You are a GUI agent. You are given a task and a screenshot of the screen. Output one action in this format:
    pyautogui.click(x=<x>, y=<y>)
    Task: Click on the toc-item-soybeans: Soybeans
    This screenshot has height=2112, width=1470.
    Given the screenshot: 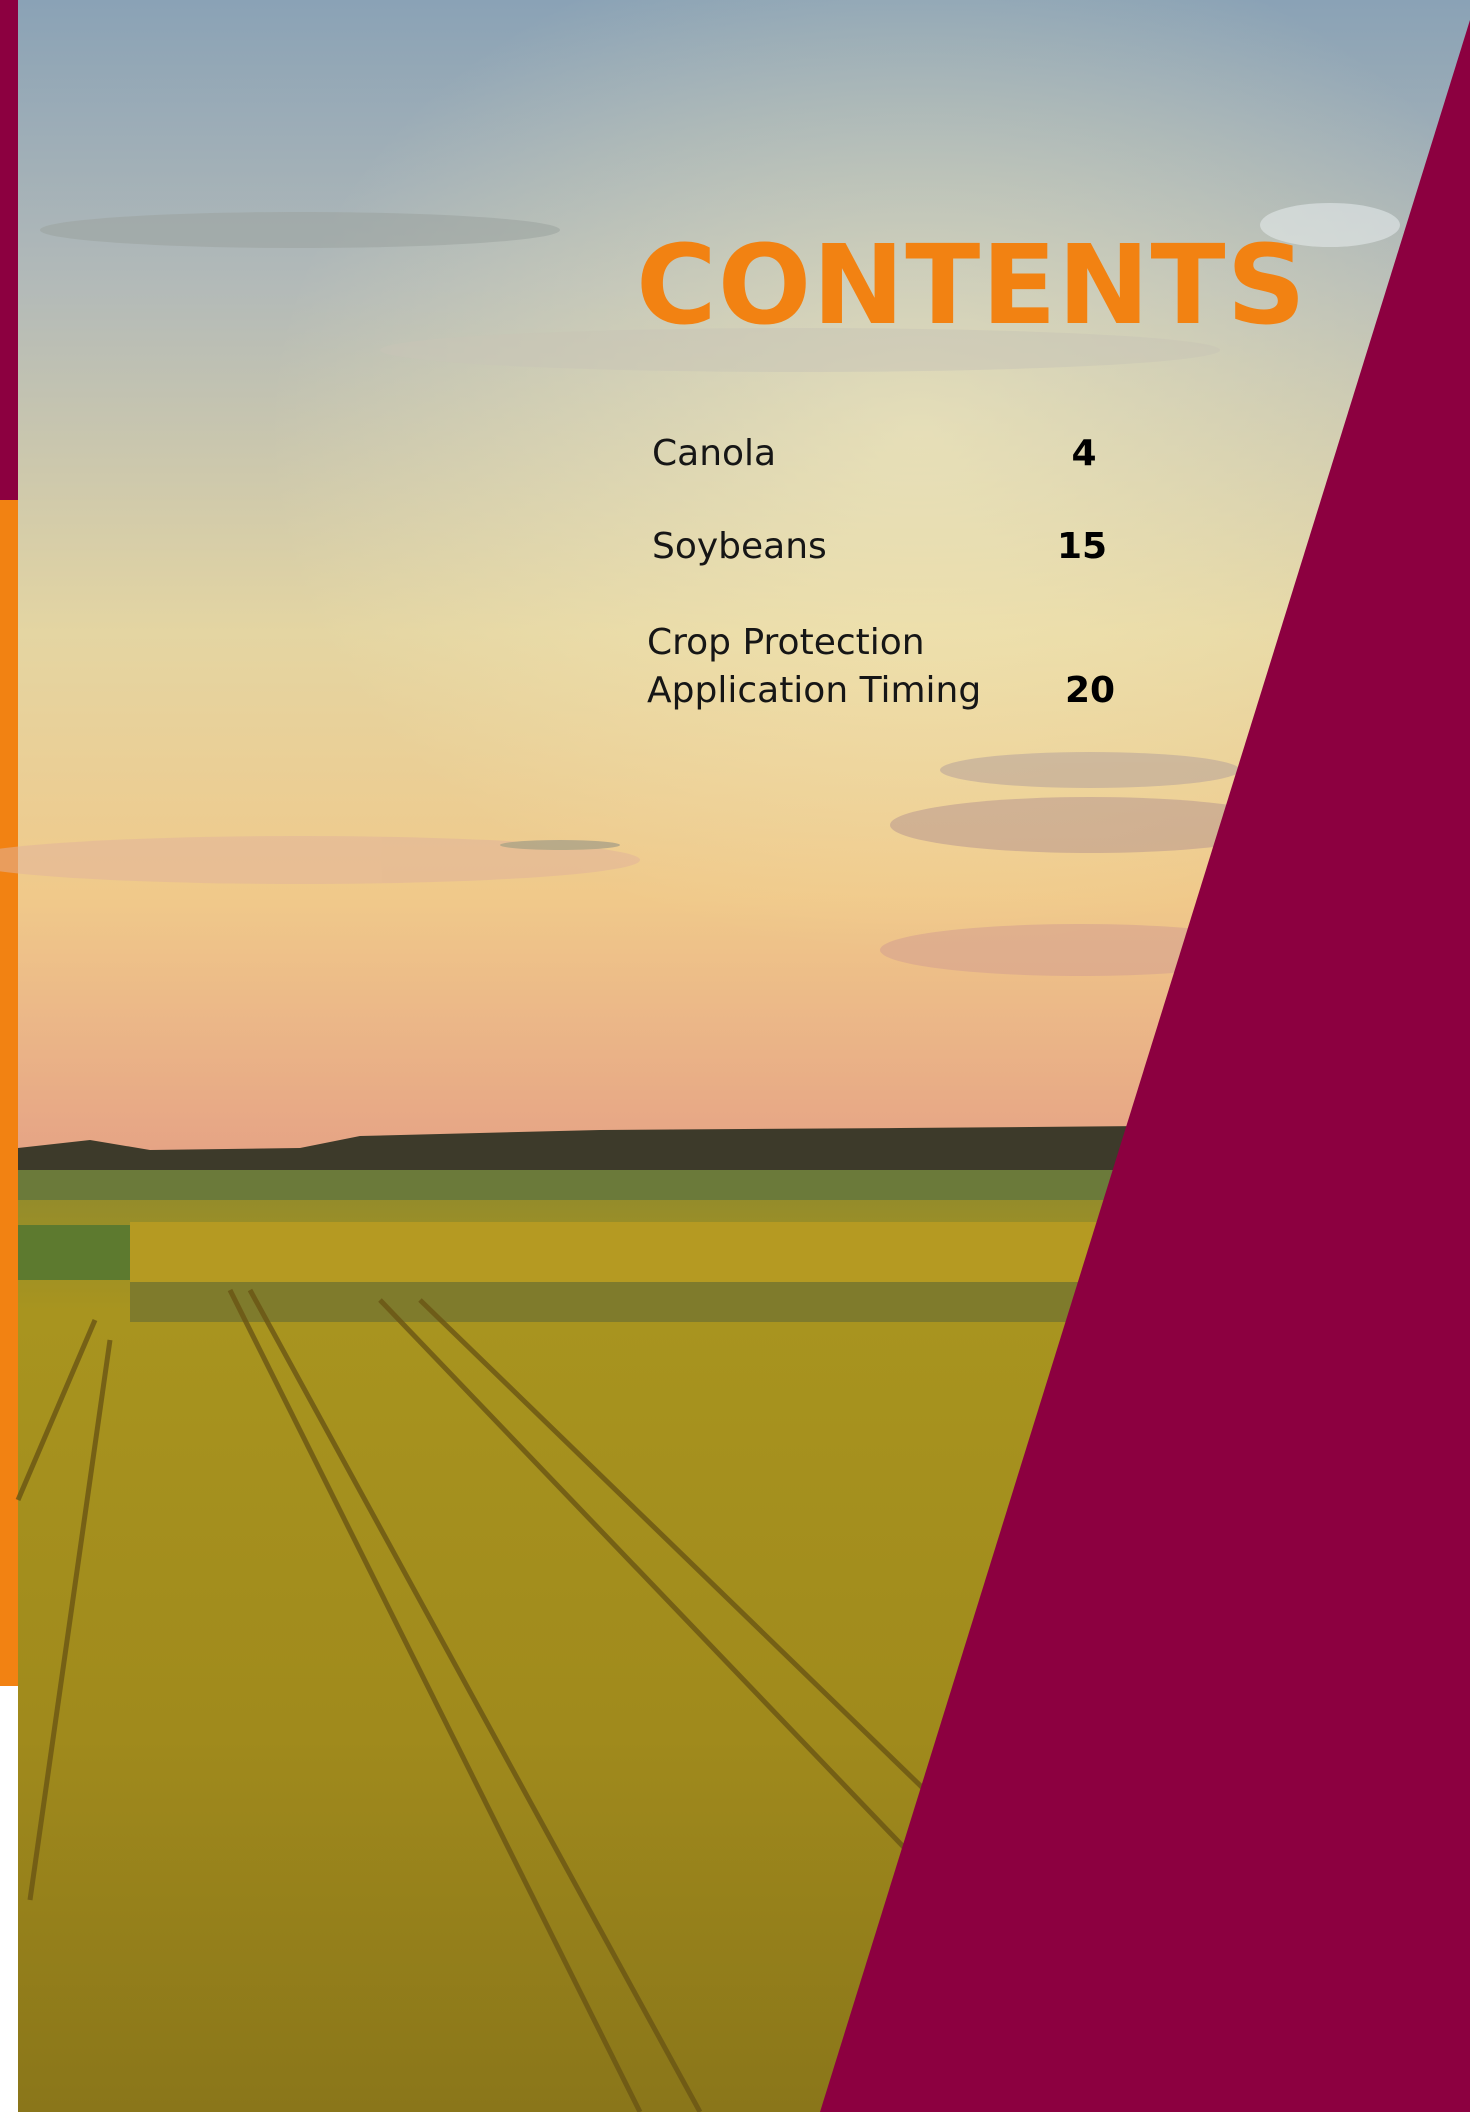 What is the action you would take?
    pyautogui.click(x=739, y=547)
    